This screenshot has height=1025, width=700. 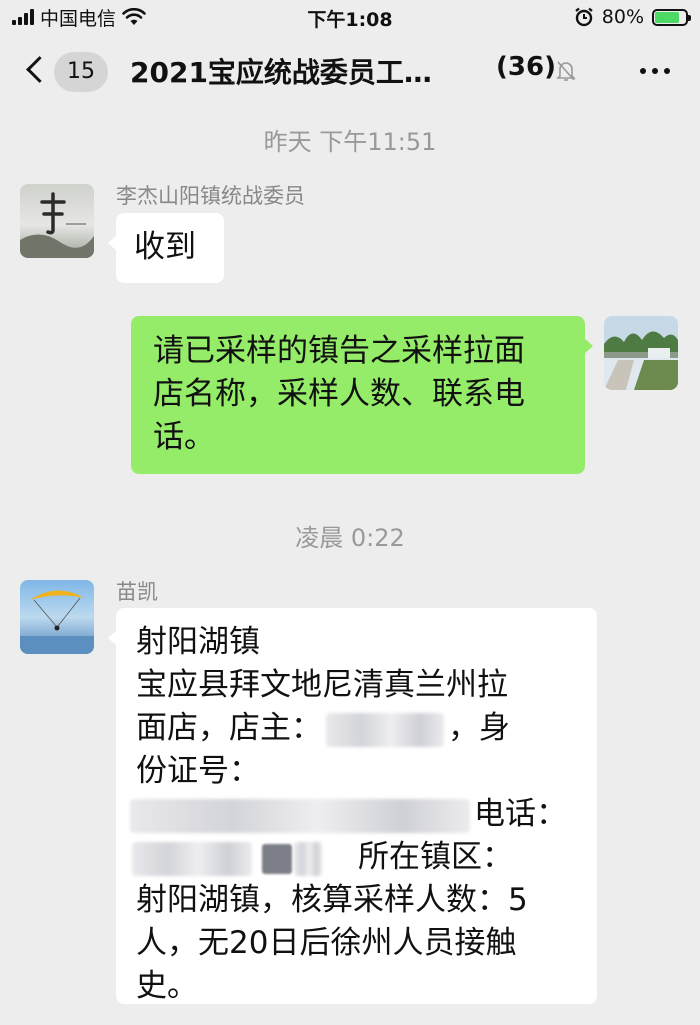 I want to click on message-text-line: 电话：, so click(x=353, y=814).